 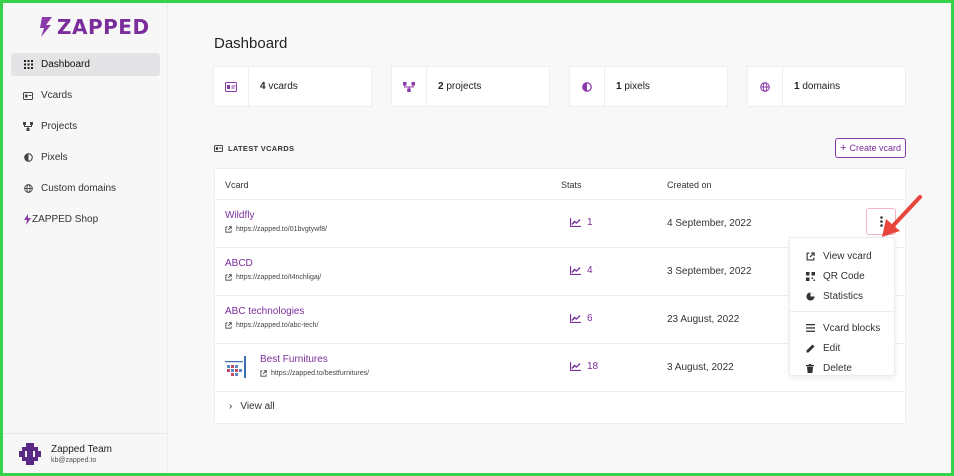 I want to click on stat-count: 1, so click(x=797, y=86).